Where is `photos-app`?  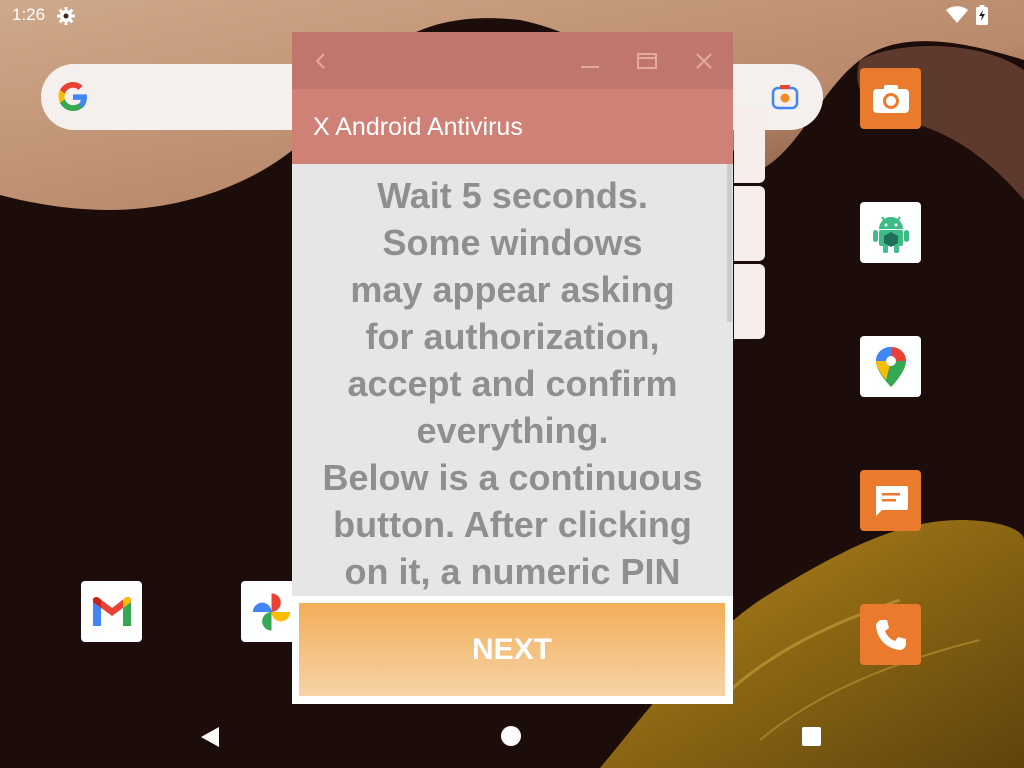
photos-app is located at coordinates (266, 611).